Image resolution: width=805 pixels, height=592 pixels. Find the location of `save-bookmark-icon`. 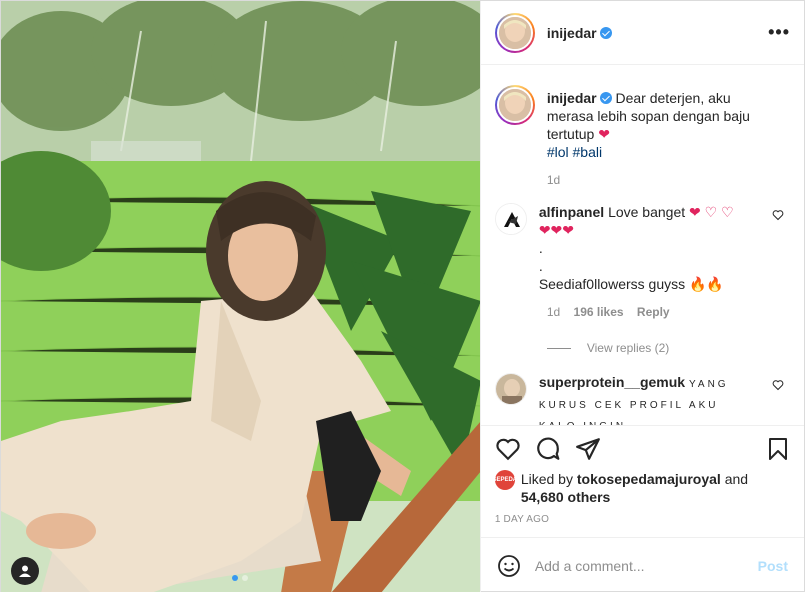

save-bookmark-icon is located at coordinates (778, 449).